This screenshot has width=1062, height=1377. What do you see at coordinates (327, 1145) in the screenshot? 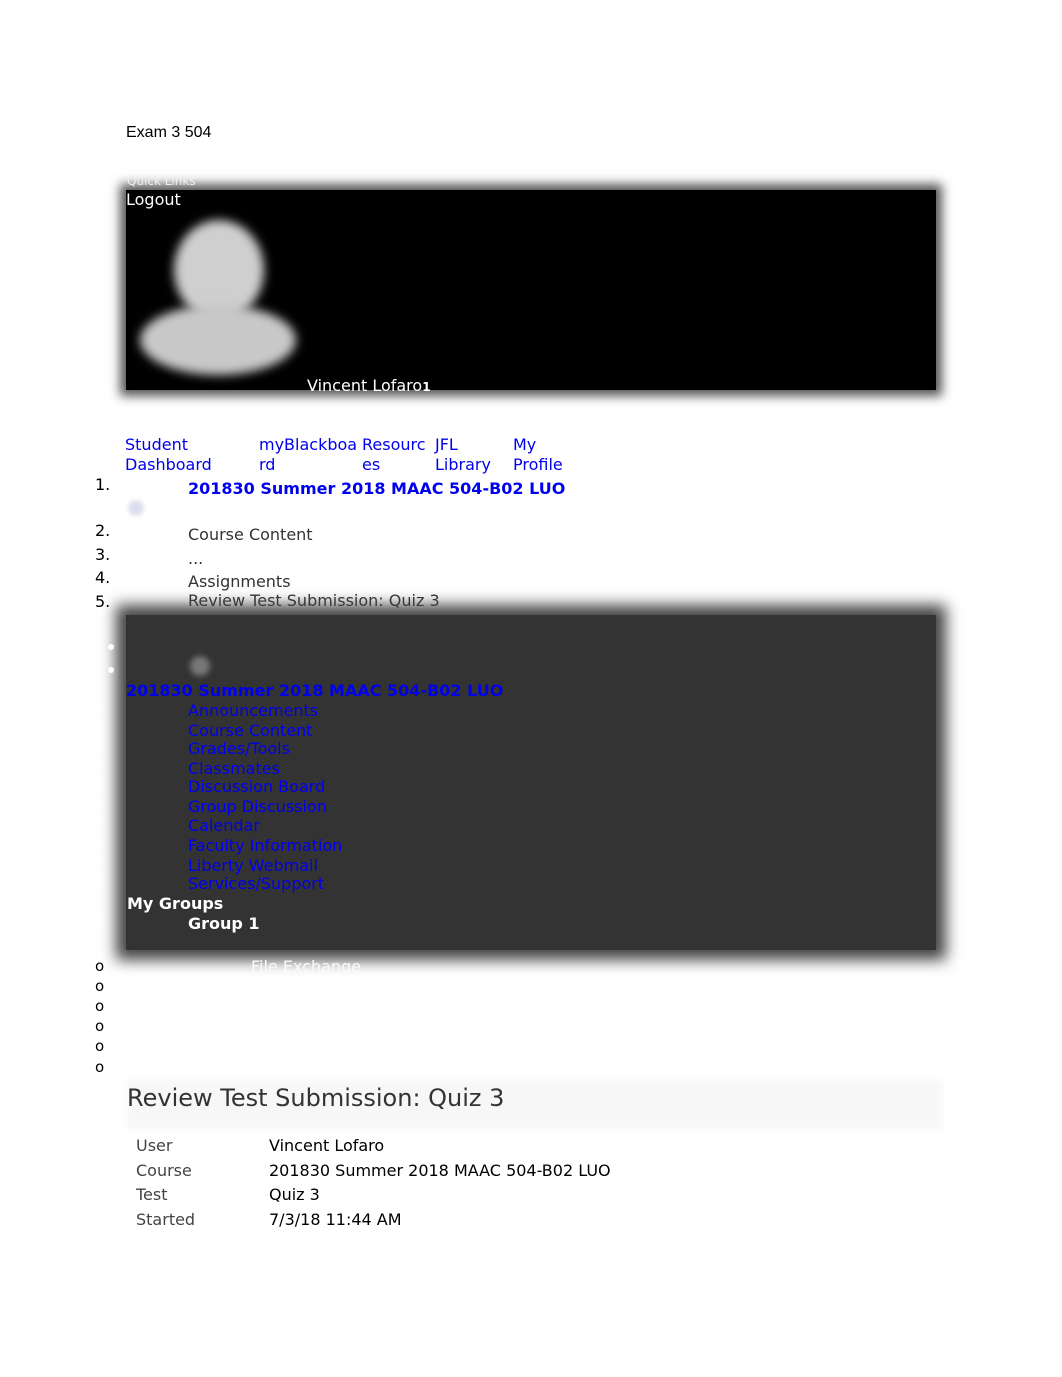
I see `detail-value: Vincent Lofaro` at bounding box center [327, 1145].